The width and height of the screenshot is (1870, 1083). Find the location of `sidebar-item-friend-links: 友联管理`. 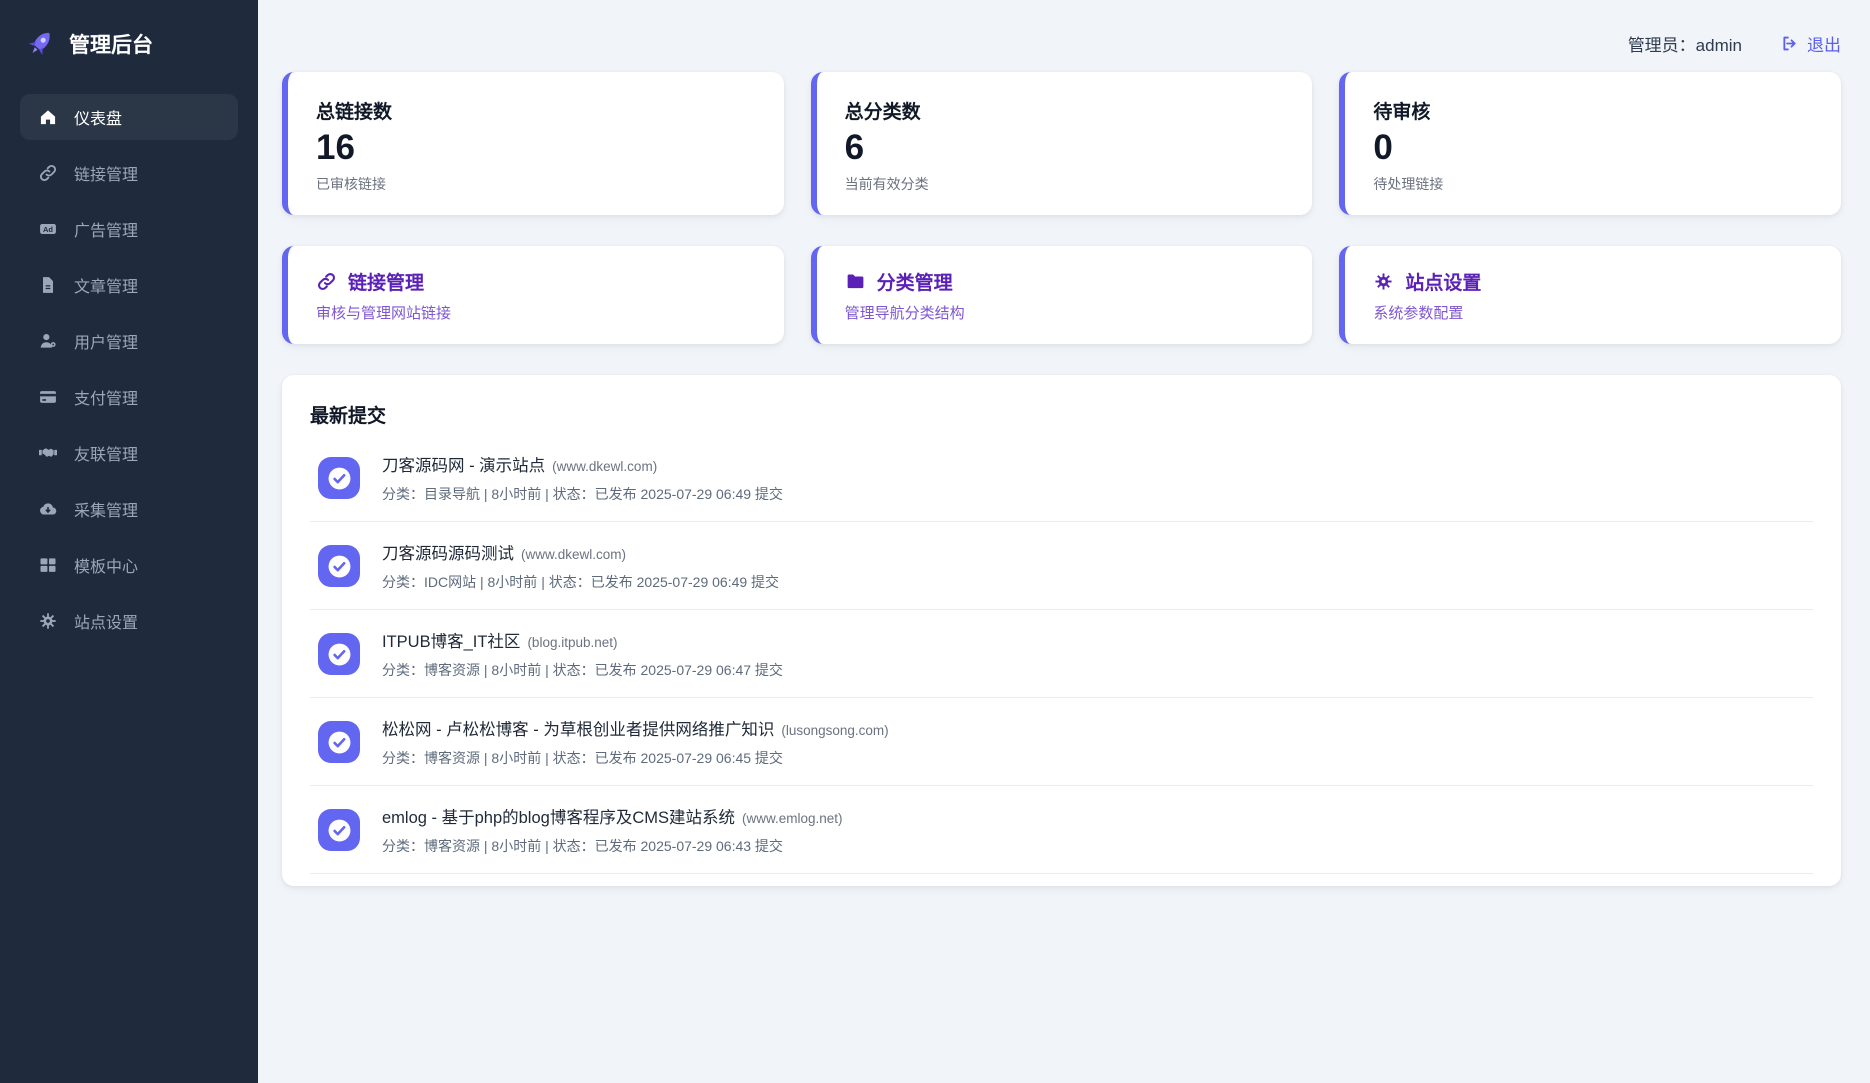

sidebar-item-friend-links: 友联管理 is located at coordinates (129, 453).